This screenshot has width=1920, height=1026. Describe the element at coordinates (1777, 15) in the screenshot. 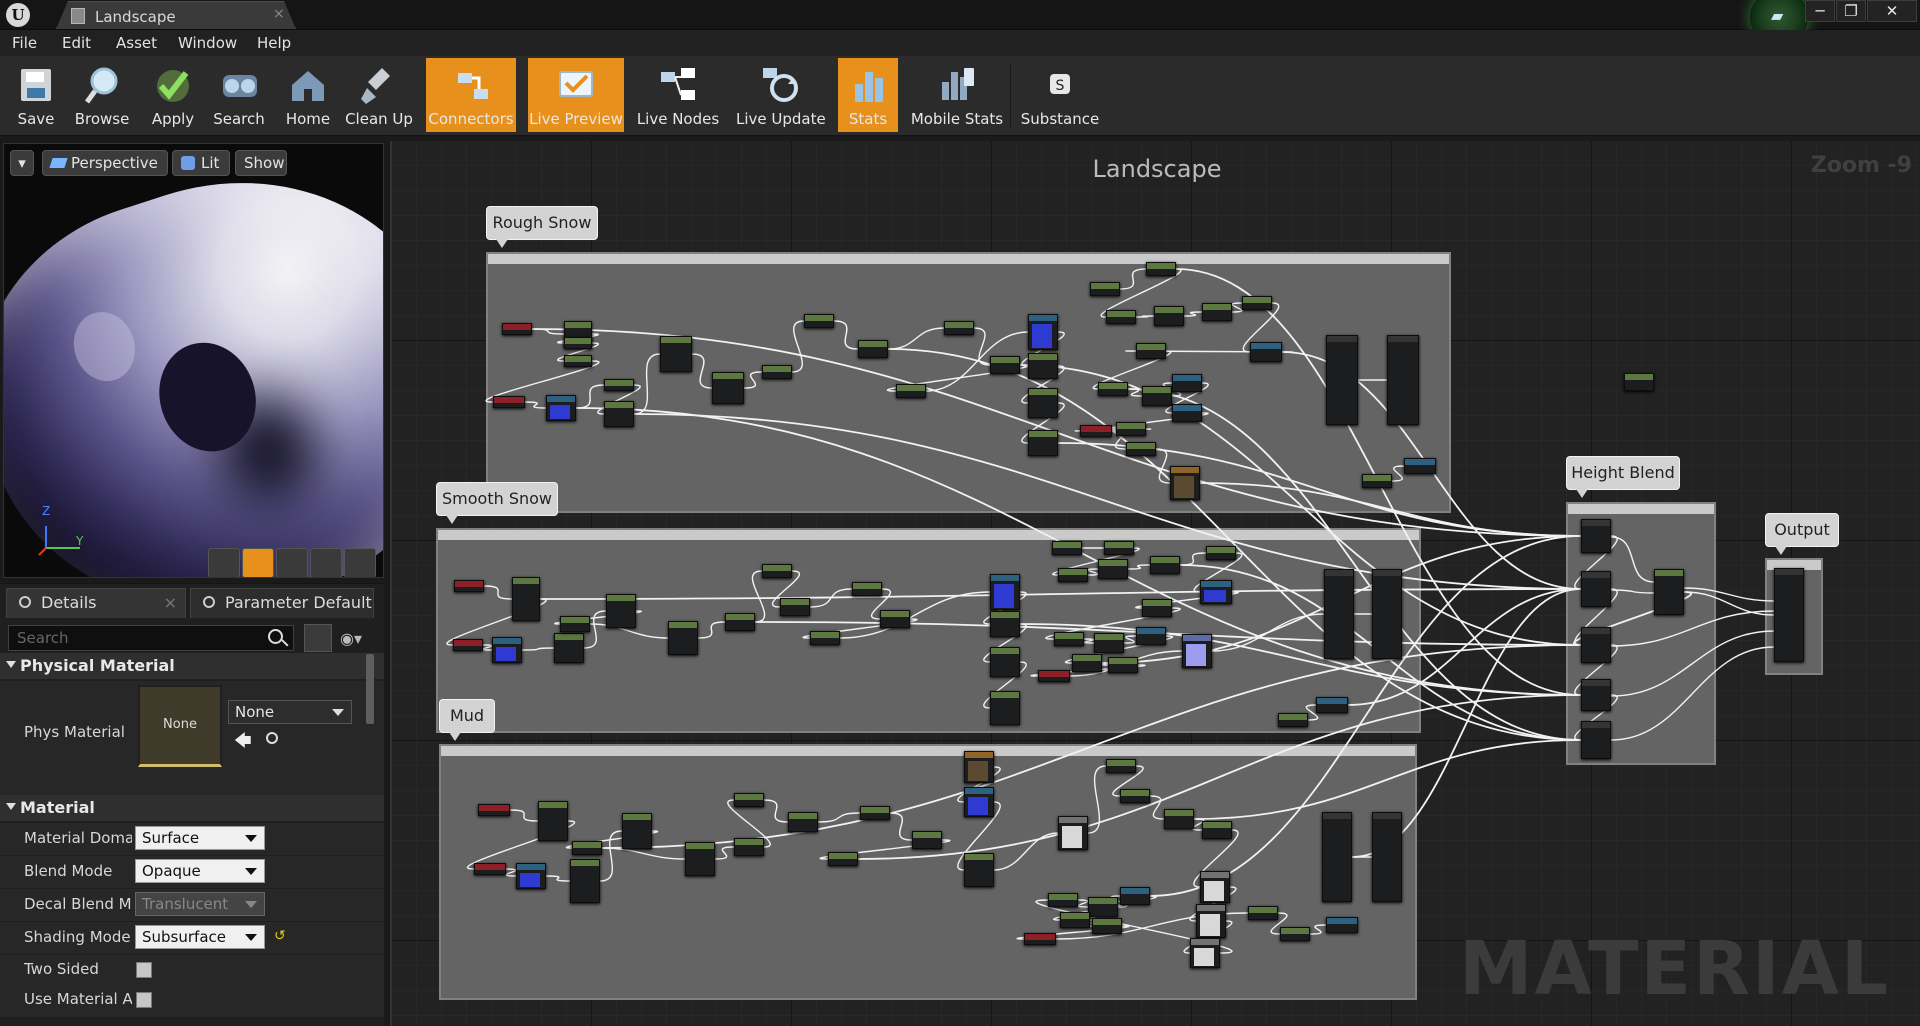

I see `graduation-cap-icon: ▰` at that location.